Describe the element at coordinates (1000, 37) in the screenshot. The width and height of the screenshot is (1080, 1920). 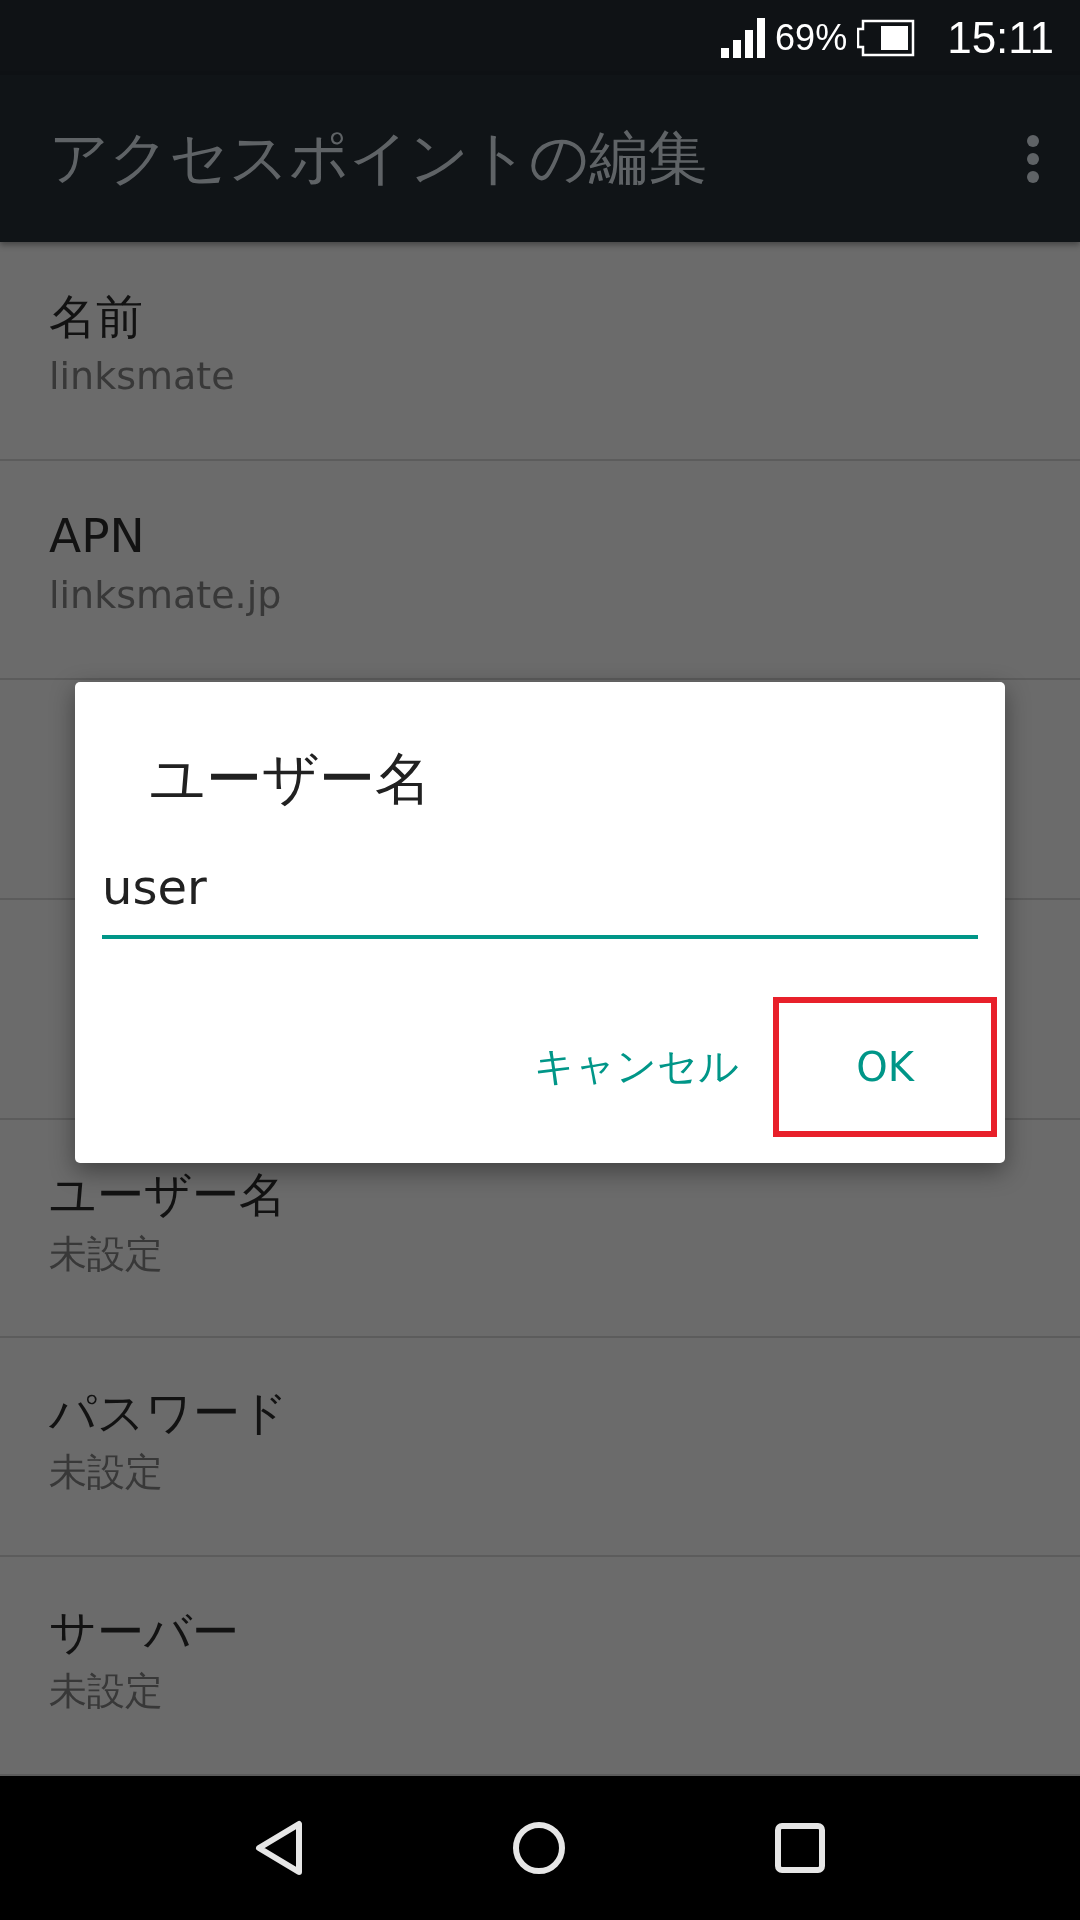
I see `clock-time: 15:11` at that location.